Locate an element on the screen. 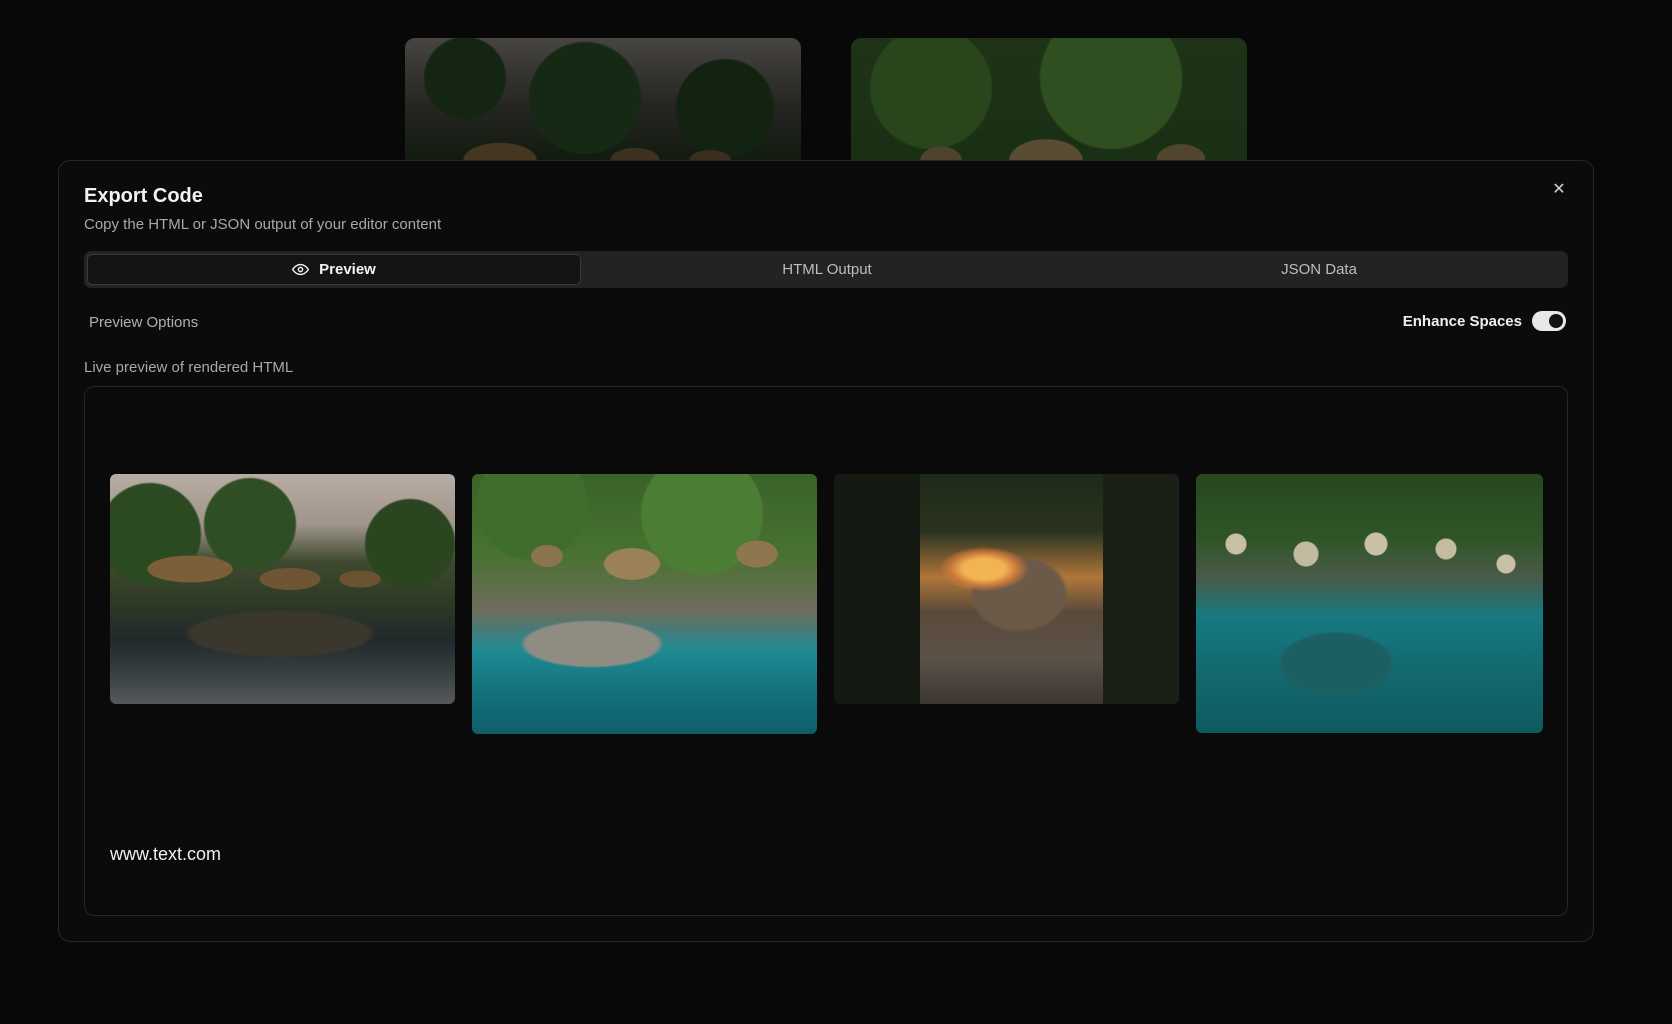 The image size is (1672, 1024). tab-json-data: JSON Data is located at coordinates (1319, 269).